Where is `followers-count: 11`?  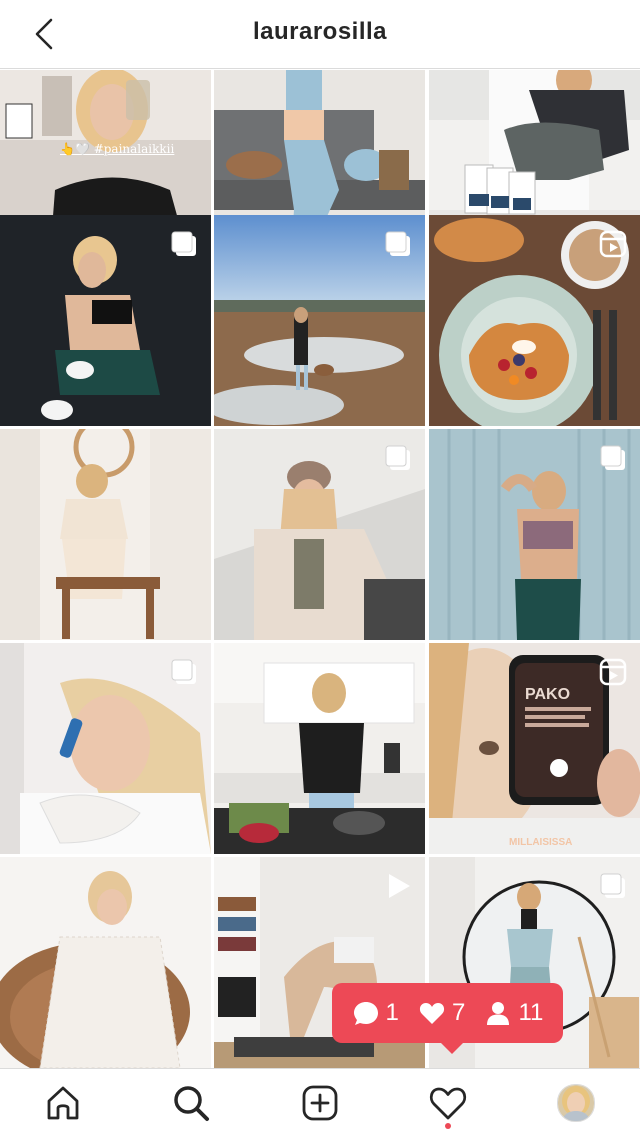 followers-count: 11 is located at coordinates (531, 1012).